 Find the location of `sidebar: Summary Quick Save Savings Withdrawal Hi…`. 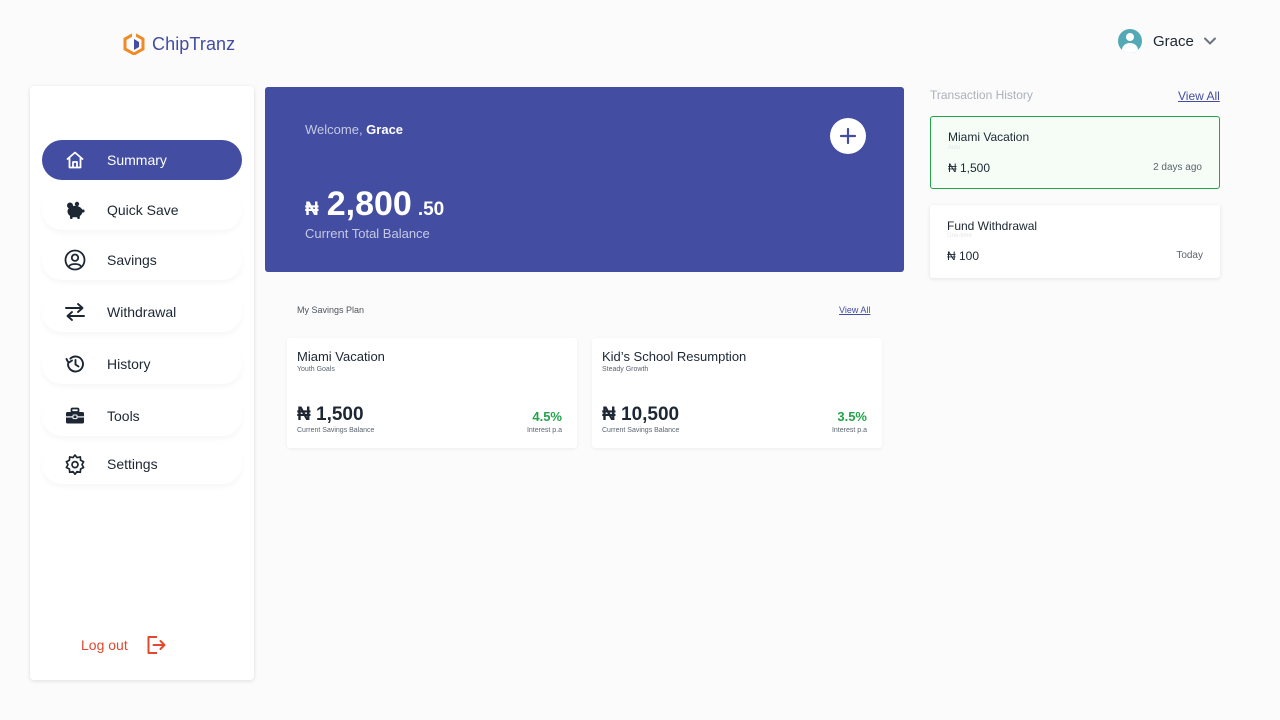

sidebar: Summary Quick Save Savings Withdrawal Hi… is located at coordinates (142, 383).